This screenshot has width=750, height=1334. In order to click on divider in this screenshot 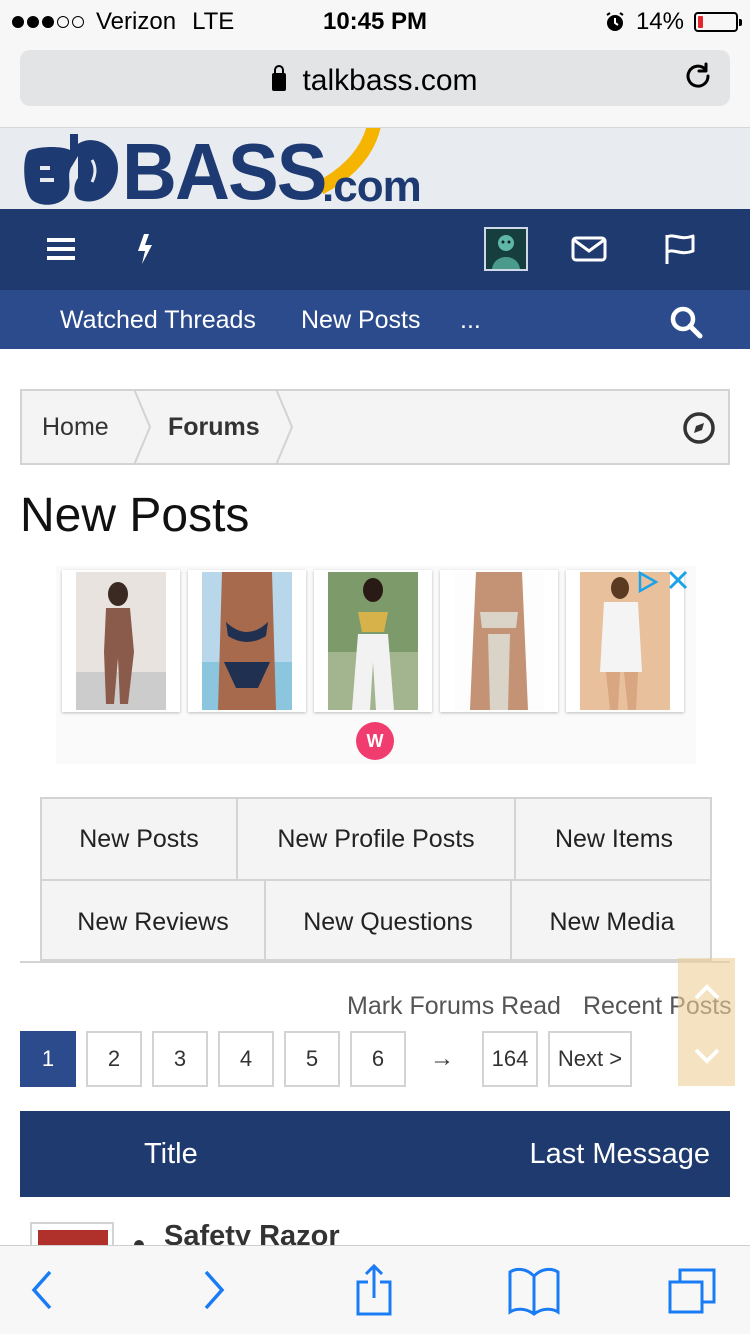, I will do `click(375, 962)`.